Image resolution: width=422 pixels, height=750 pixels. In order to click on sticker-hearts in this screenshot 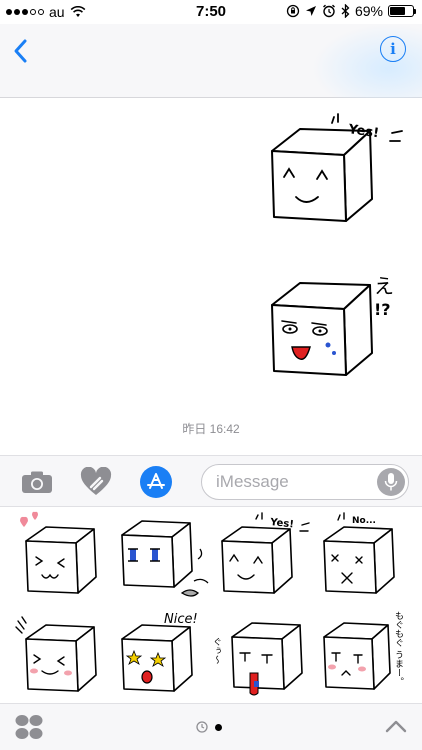, I will do `click(62, 559)`.